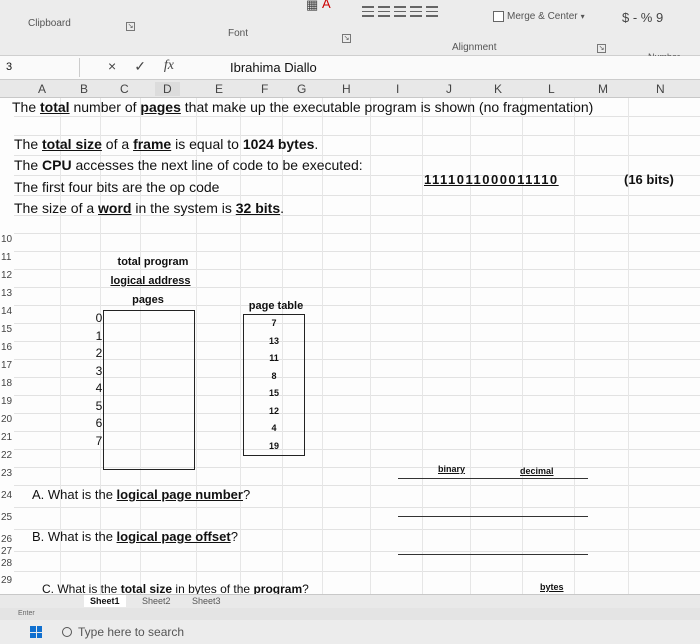 The width and height of the screenshot is (700, 644). I want to click on column-headers: A B C D E F G H I J K L M N, so click(350, 89).